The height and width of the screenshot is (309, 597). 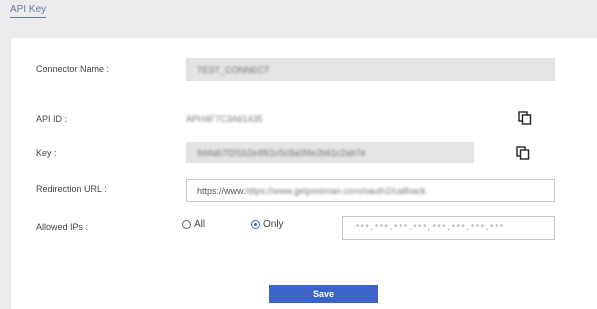 I want to click on allowed-ips-input: ***.***.***.***,***.***.***.***, so click(x=448, y=228).